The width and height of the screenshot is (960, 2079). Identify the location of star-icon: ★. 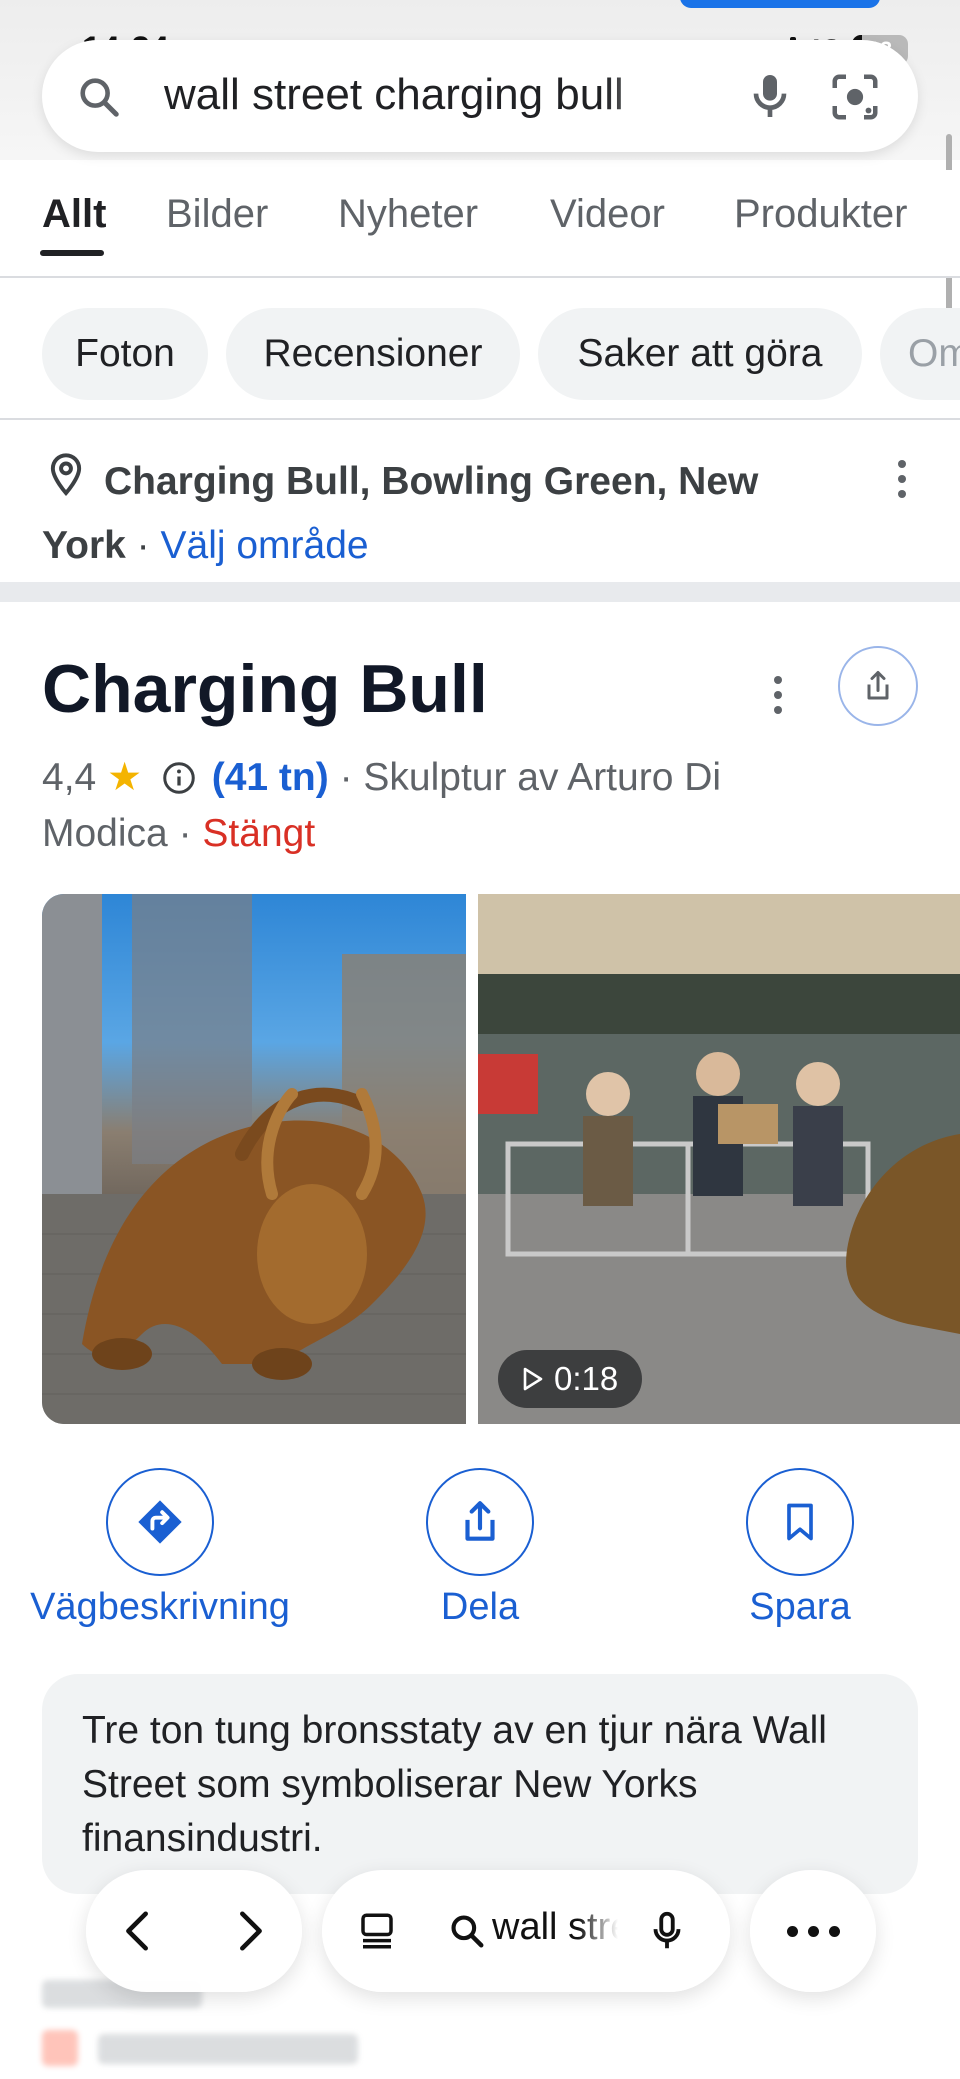
(125, 777).